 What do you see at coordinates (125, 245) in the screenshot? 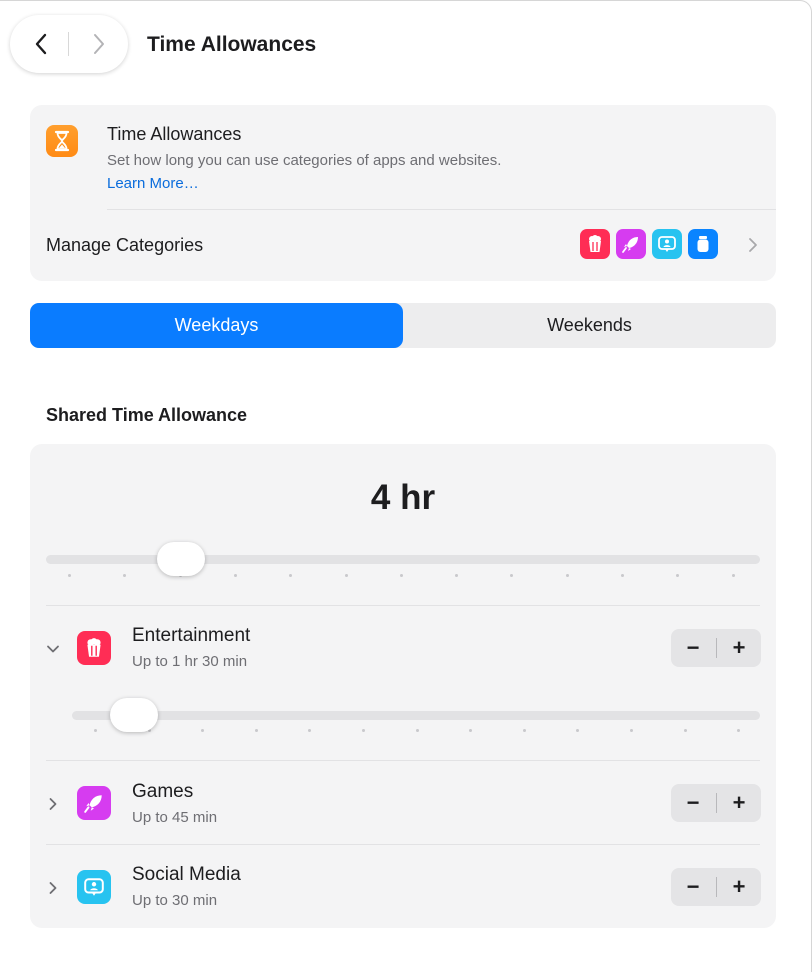
I see `manage-categories-label: Manage Categories` at bounding box center [125, 245].